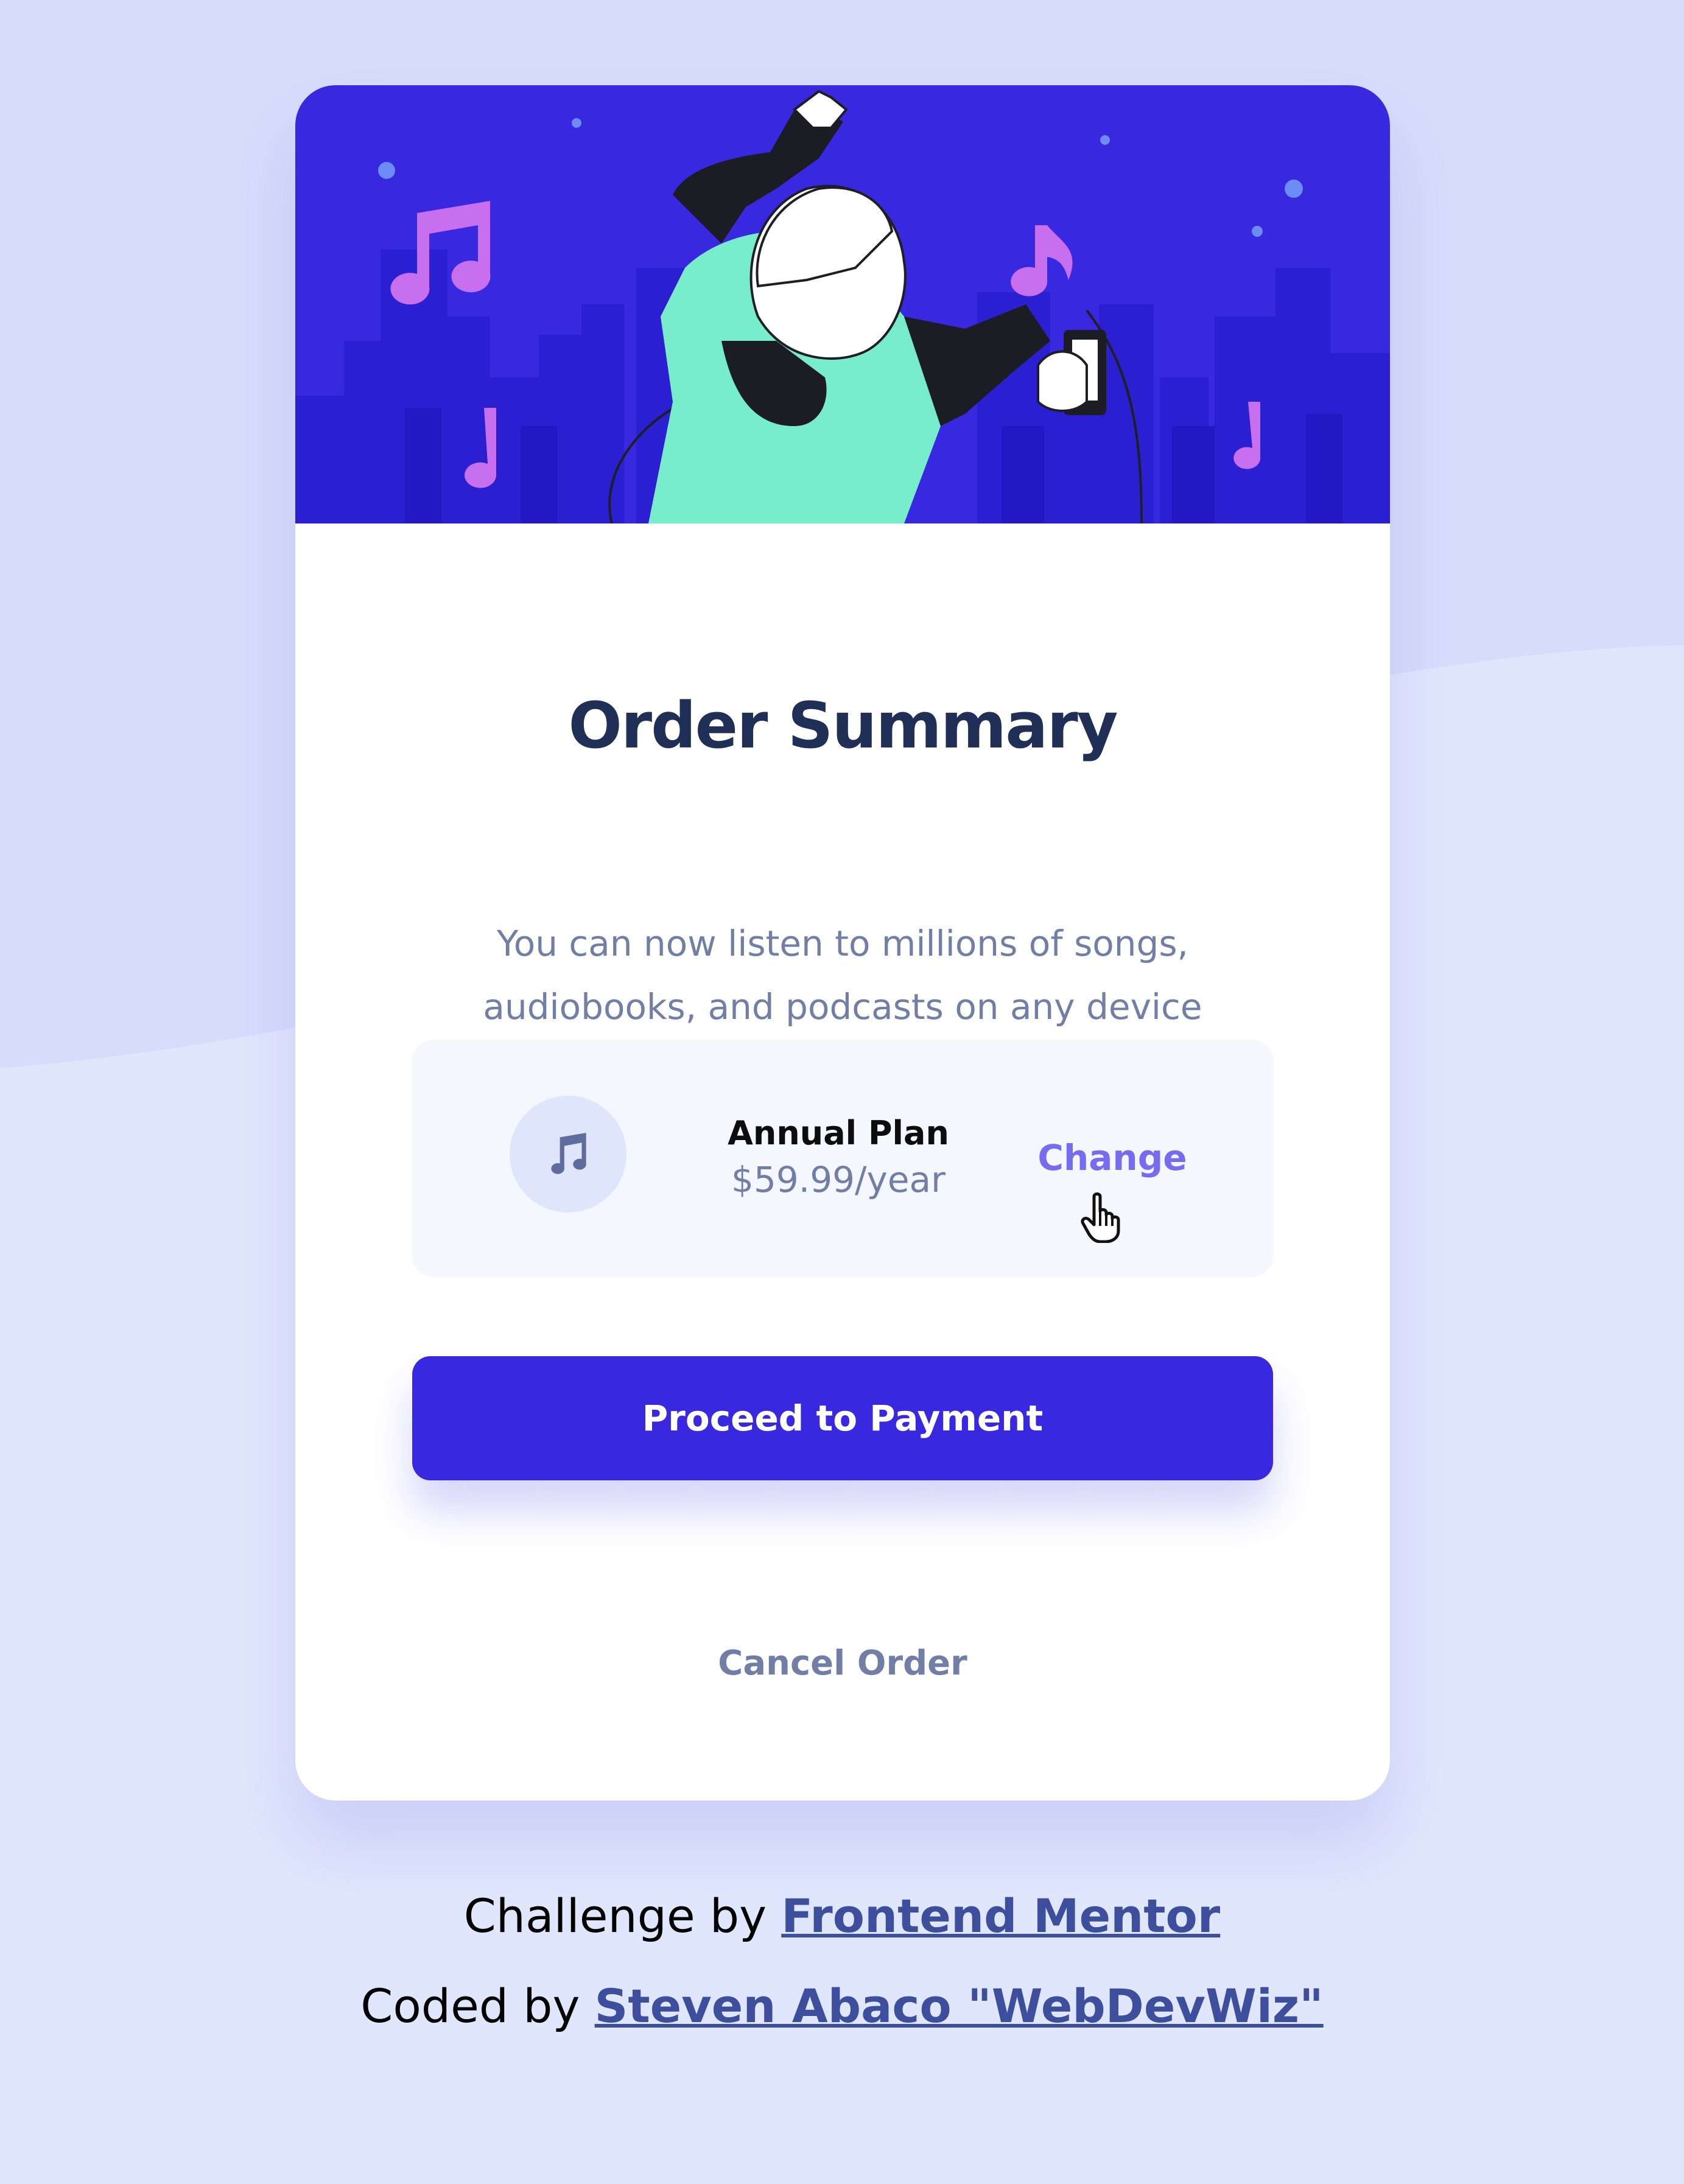  Describe the element at coordinates (843, 1158) in the screenshot. I see `plan-summary: Annual Plan $59.99/year Change` at that location.